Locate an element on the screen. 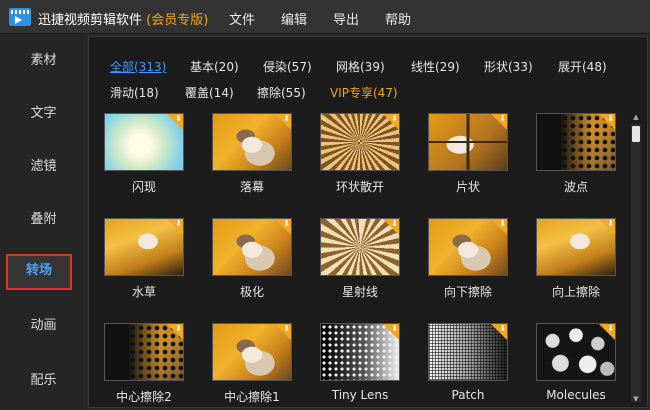 The image size is (650, 410). scroll-up-arrow-icon: ▲ is located at coordinates (636, 117).